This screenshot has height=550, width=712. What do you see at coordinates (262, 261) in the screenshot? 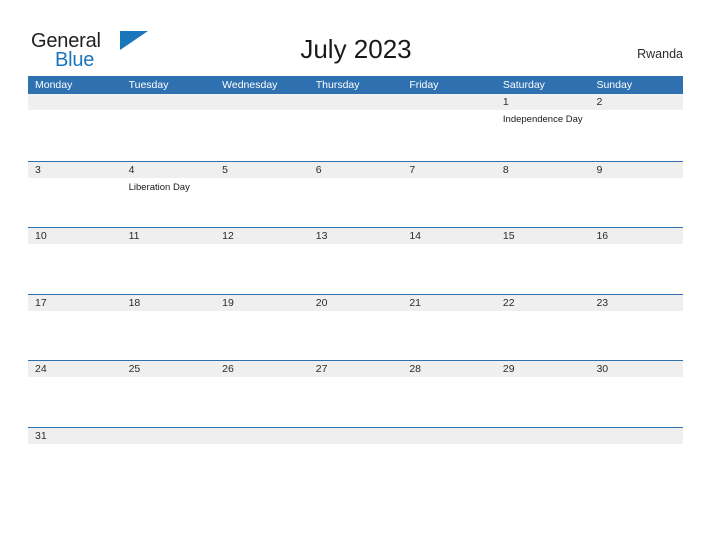
I see `day-cell: 12` at bounding box center [262, 261].